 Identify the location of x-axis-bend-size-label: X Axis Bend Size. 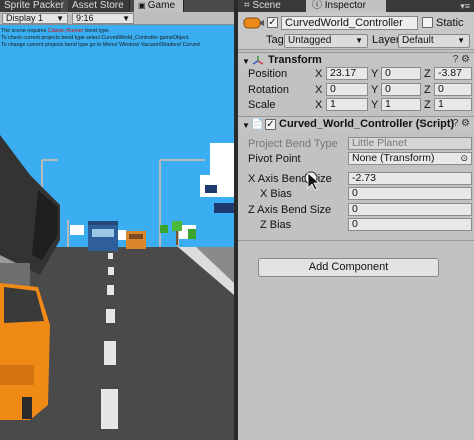
(290, 179).